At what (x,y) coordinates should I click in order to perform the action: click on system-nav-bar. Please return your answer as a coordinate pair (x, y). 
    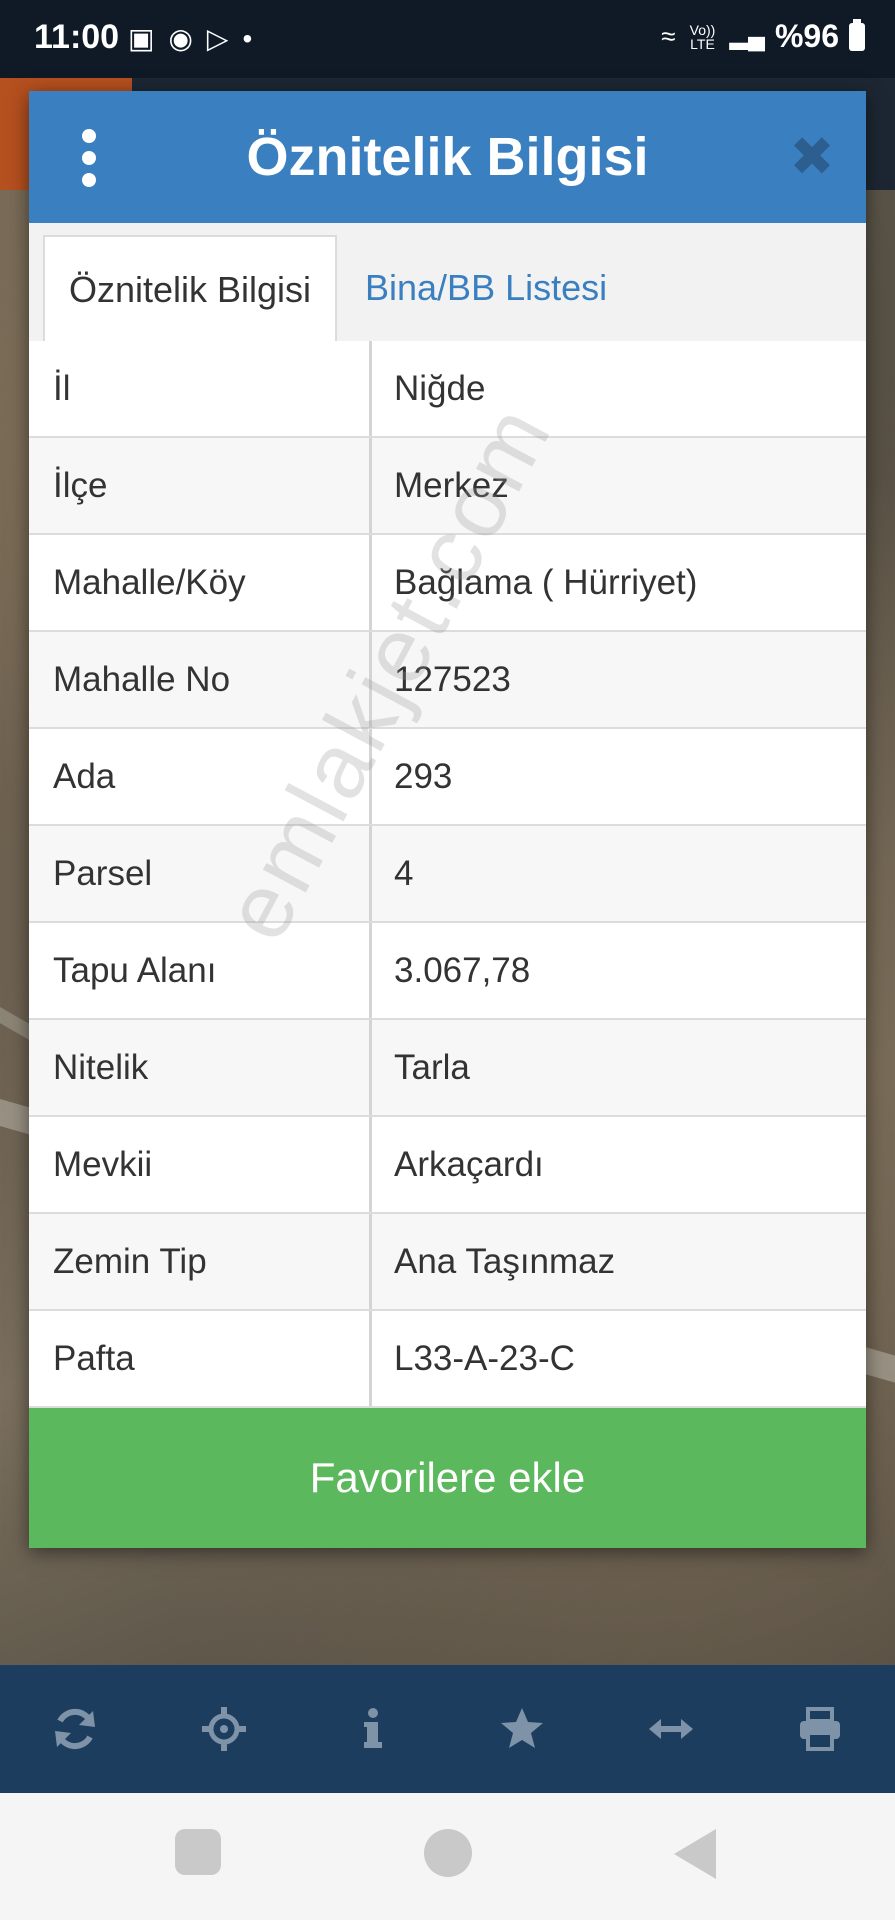
    Looking at the image, I should click on (447, 1856).